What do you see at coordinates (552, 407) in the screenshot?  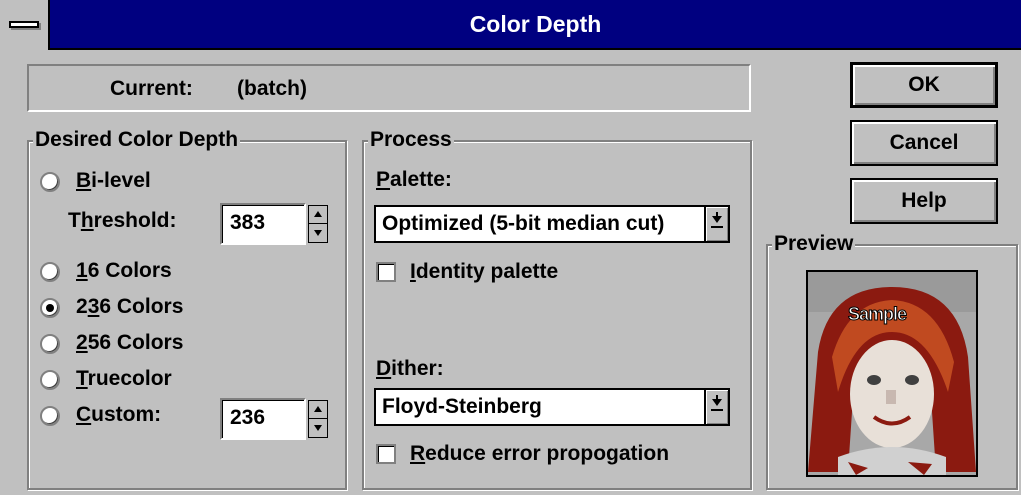 I see `dither-select: Floyd-Steinberg` at bounding box center [552, 407].